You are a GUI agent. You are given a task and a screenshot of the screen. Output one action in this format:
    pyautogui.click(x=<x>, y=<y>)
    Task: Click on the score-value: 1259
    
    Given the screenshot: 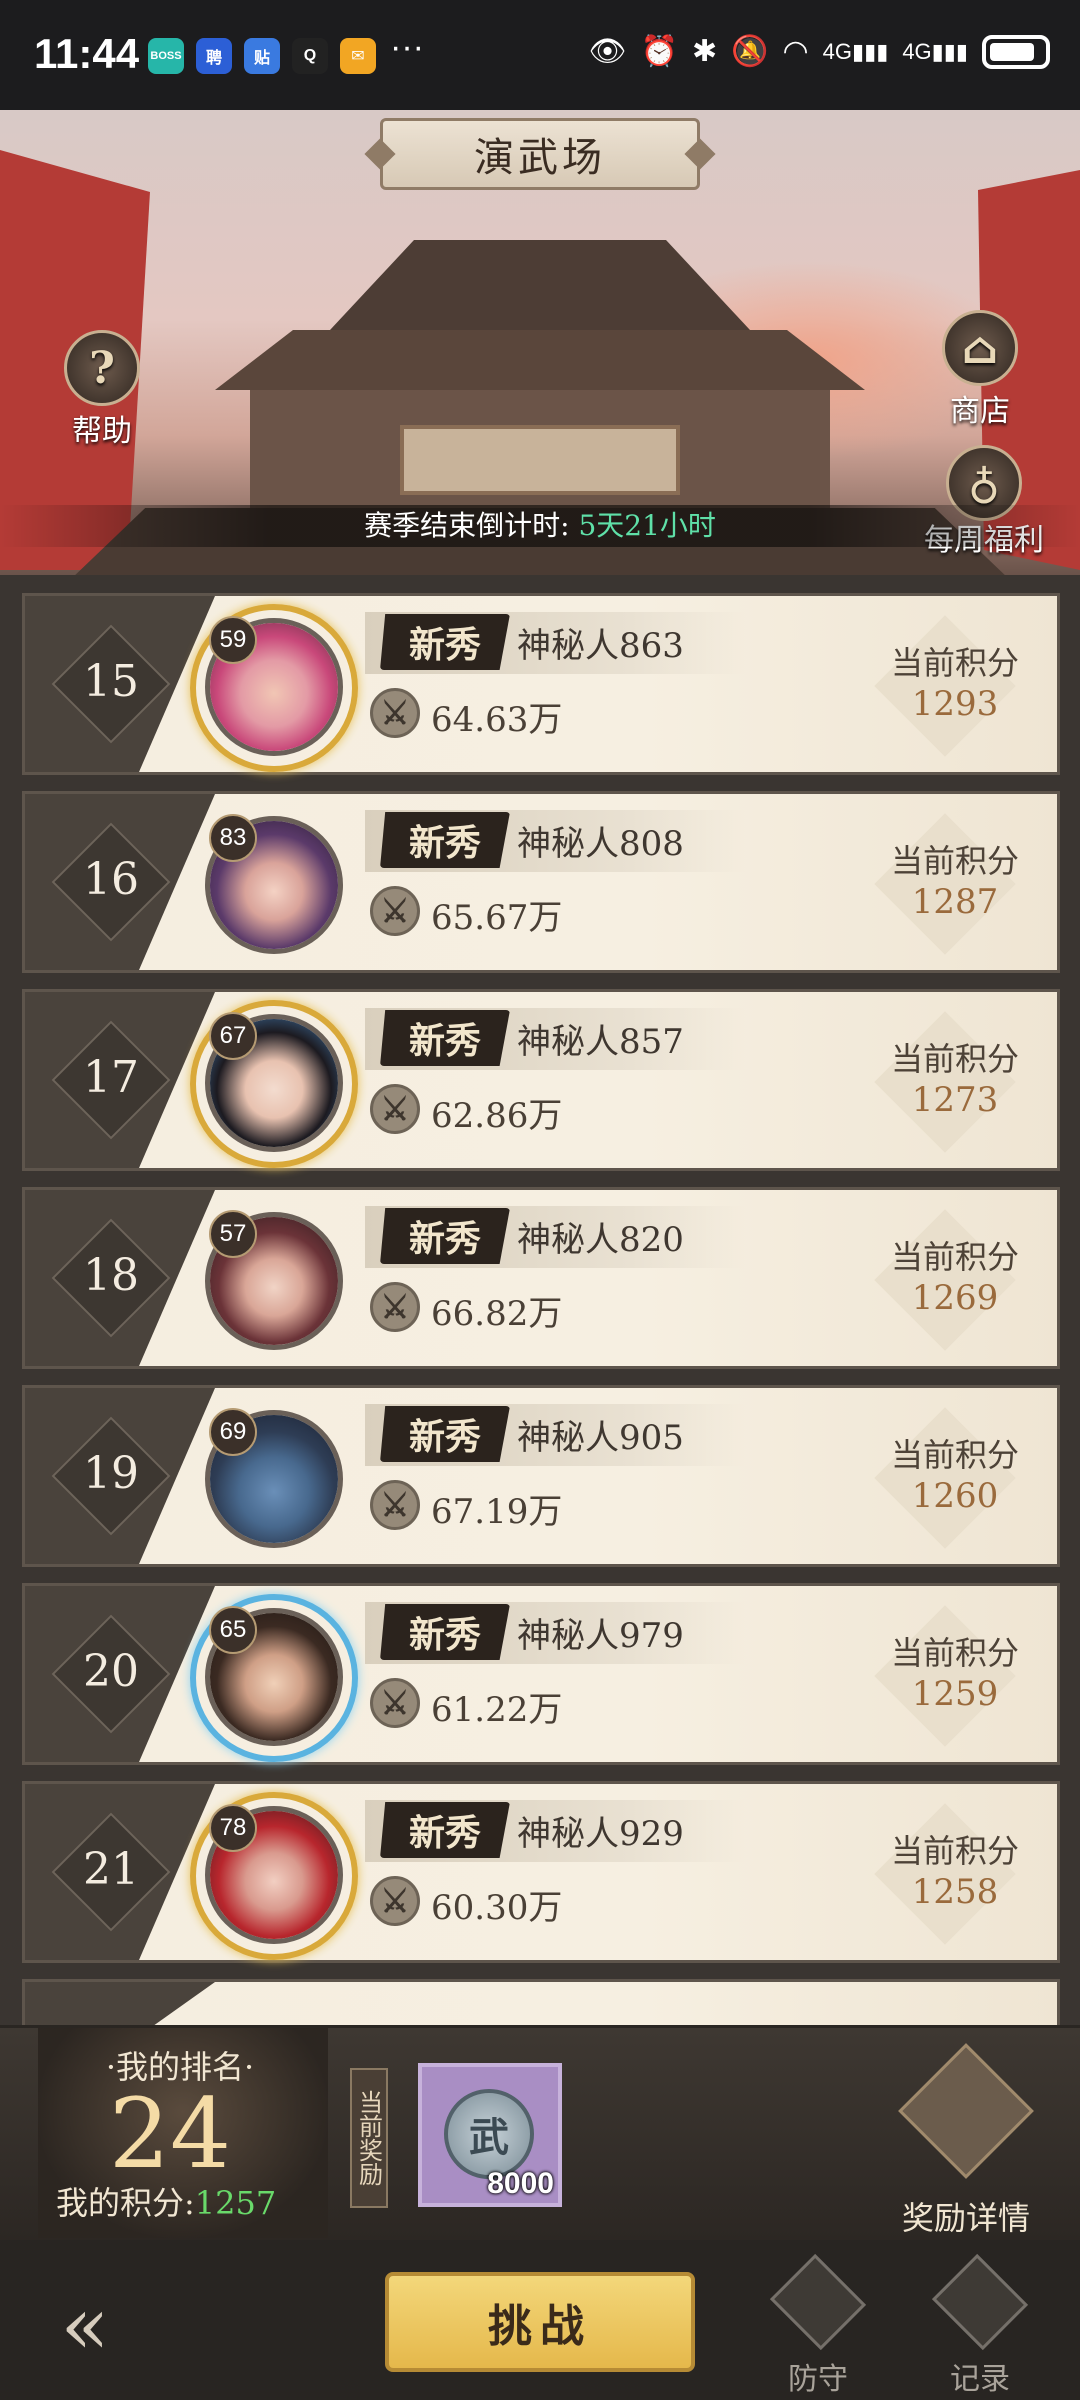 What is the action you would take?
    pyautogui.click(x=955, y=1694)
    